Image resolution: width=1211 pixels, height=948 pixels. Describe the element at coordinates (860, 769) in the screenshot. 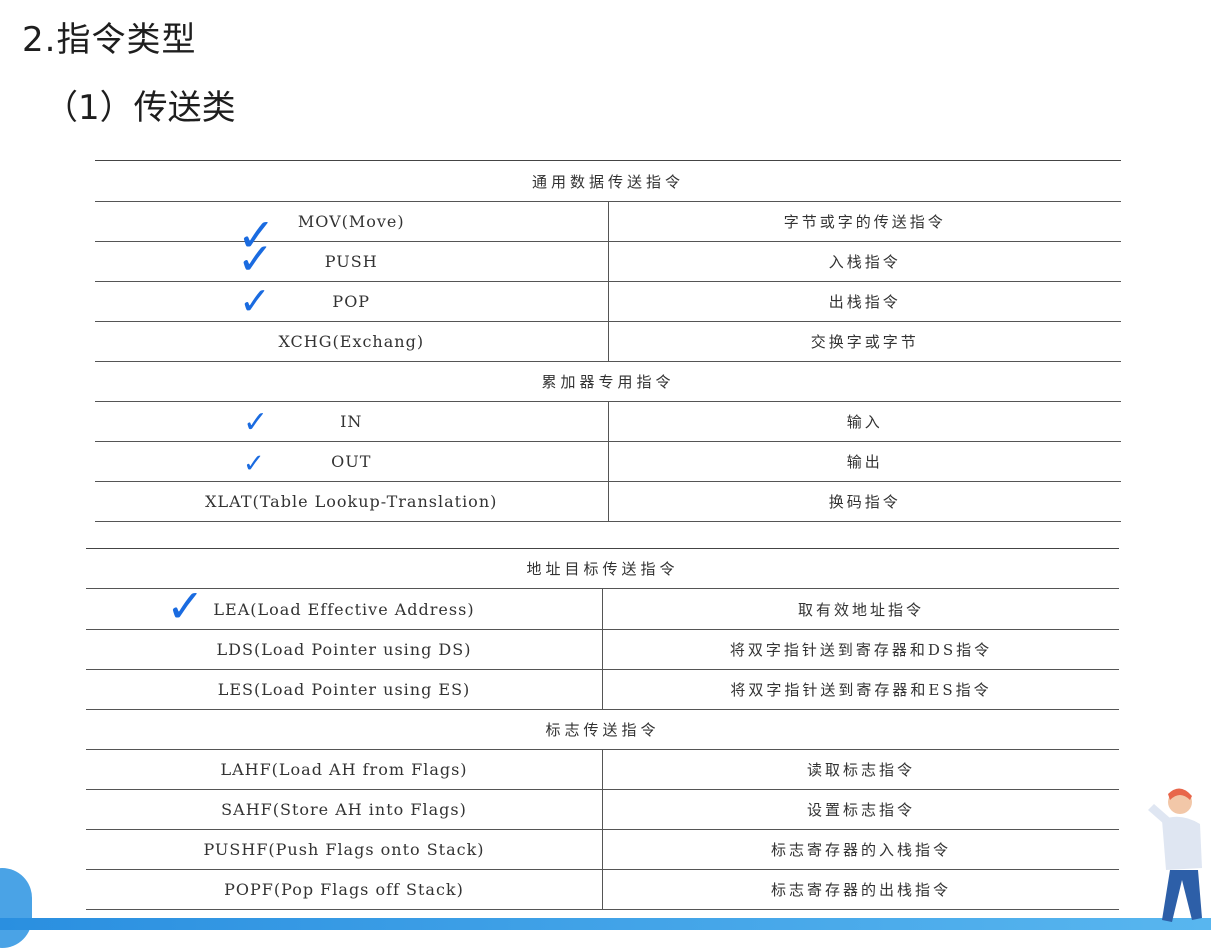

I see `instruction-desc: 读取标志指令` at that location.